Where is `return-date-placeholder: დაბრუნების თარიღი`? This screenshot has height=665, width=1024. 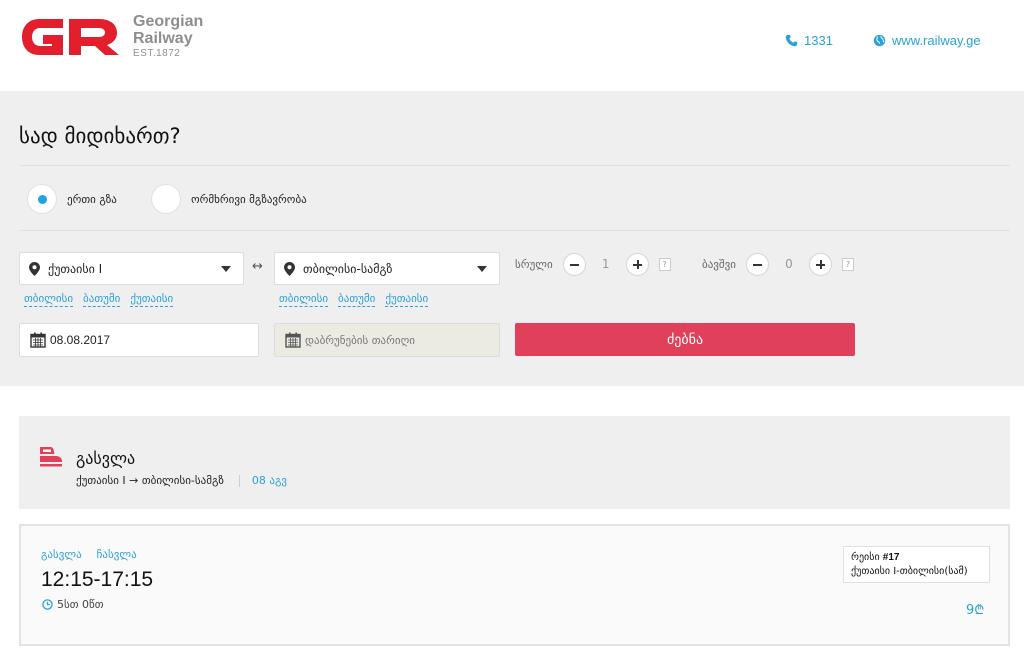 return-date-placeholder: დაბრუნების თარიღი is located at coordinates (360, 340).